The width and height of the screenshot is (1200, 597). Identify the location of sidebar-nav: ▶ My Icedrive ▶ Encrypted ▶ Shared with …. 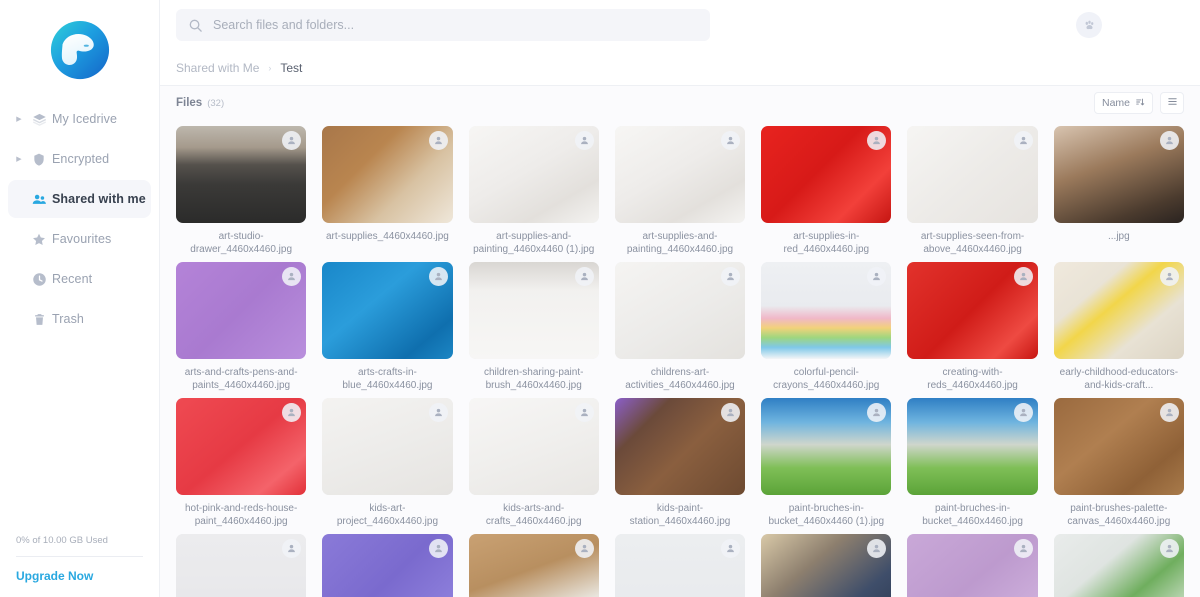
(79, 219).